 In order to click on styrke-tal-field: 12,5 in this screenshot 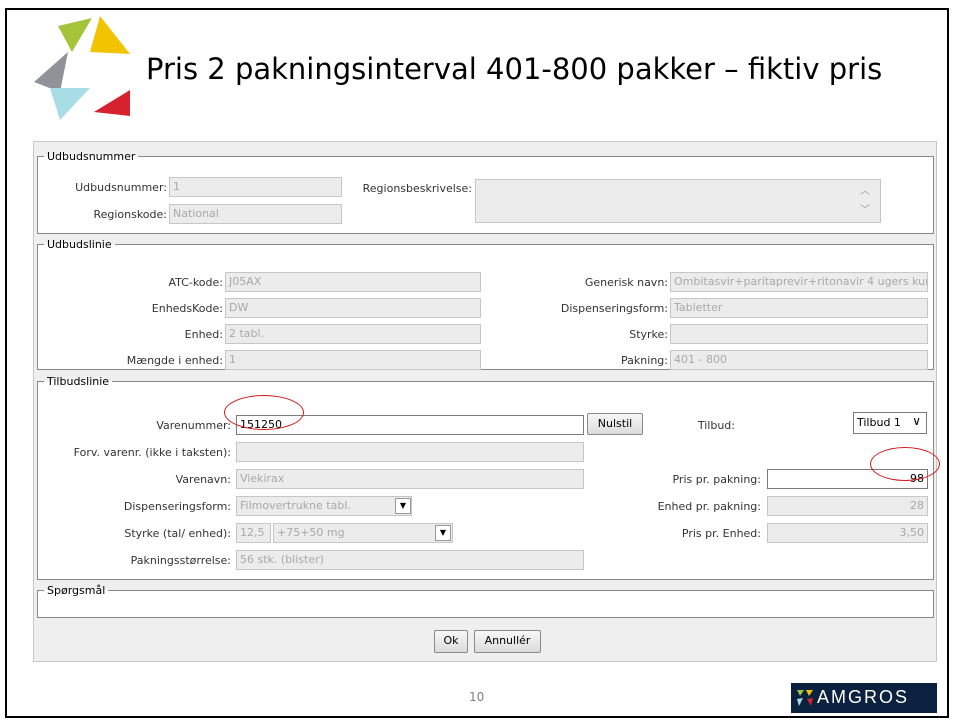, I will do `click(253, 533)`.